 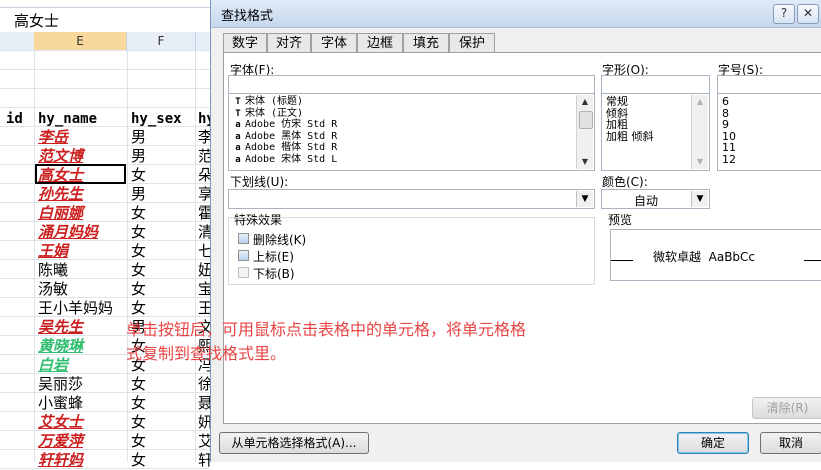 I want to click on font-list-item: T 宋体 (标题), so click(x=268, y=101).